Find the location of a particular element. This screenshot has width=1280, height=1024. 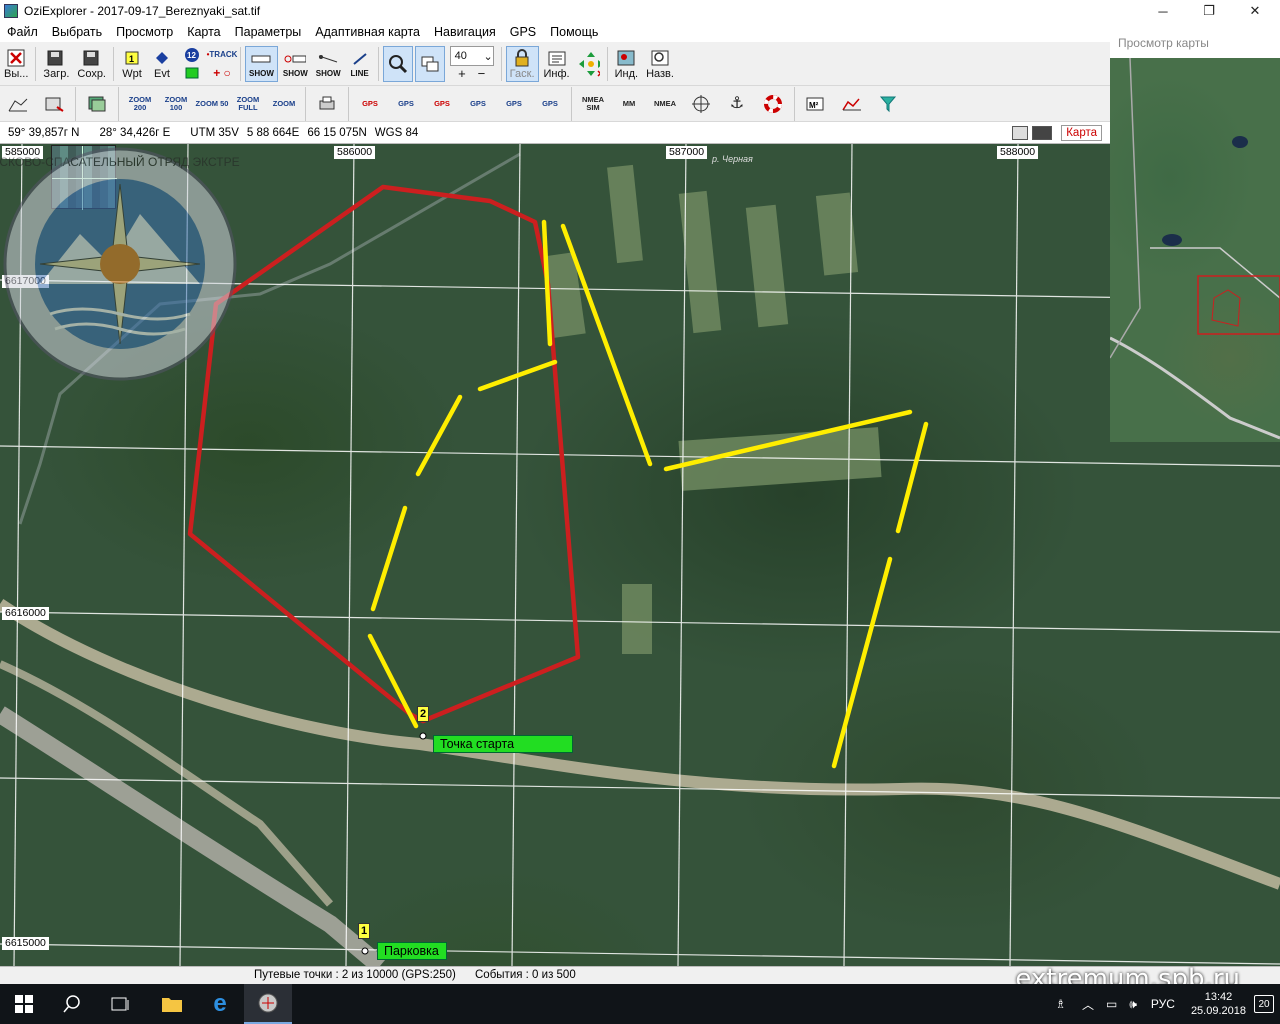

save-icon is located at coordinates (92, 58).